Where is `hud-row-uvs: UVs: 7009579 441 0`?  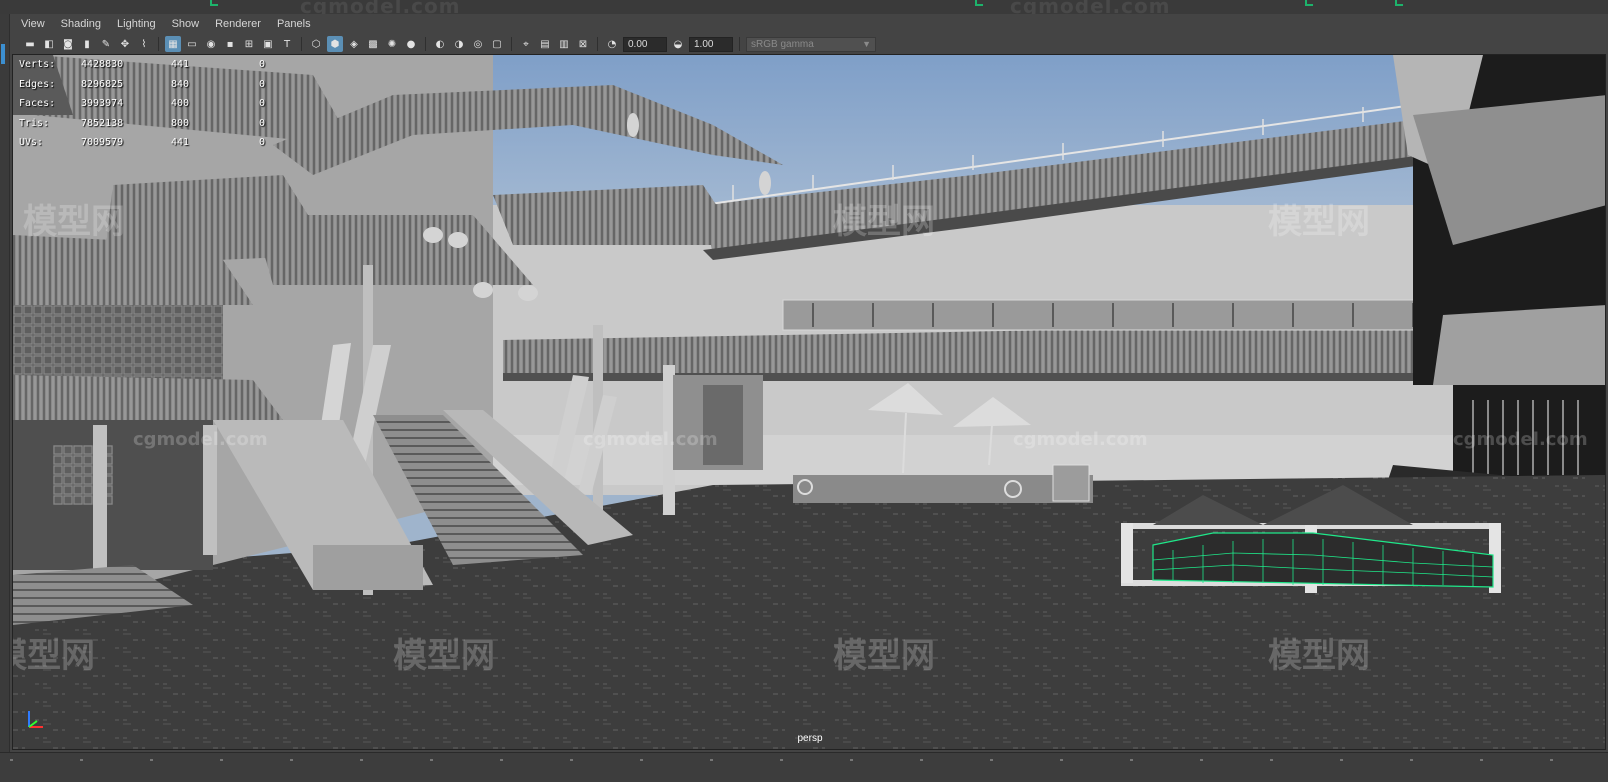 hud-row-uvs: UVs: 7009579 441 0 is located at coordinates (142, 143).